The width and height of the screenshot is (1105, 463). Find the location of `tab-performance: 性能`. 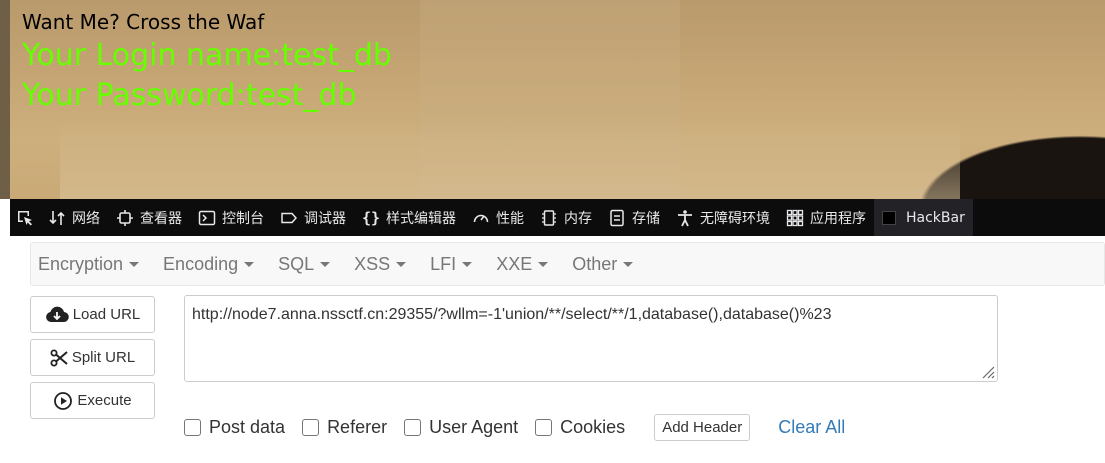

tab-performance: 性能 is located at coordinates (498, 217).